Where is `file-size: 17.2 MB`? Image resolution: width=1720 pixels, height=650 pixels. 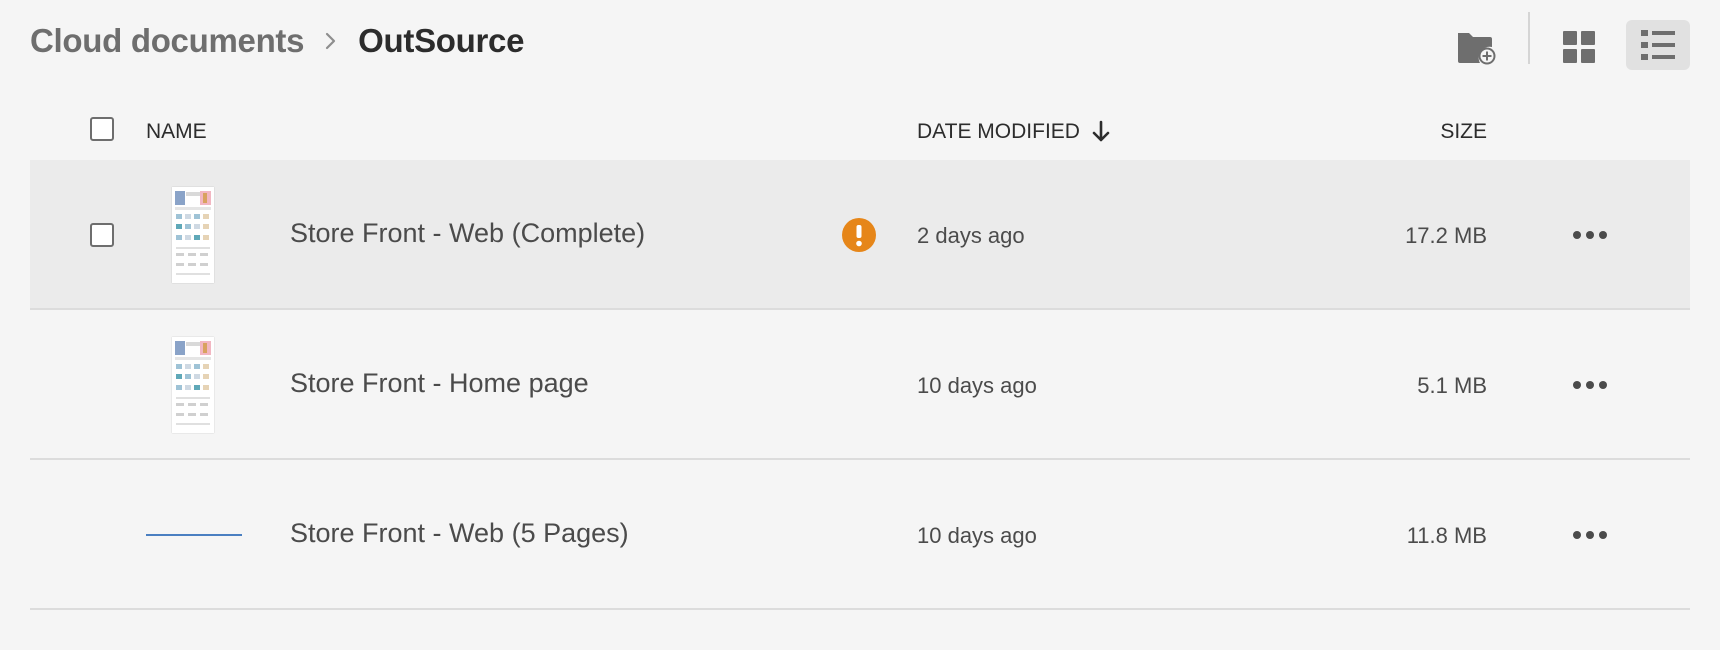
file-size: 17.2 MB is located at coordinates (1446, 235).